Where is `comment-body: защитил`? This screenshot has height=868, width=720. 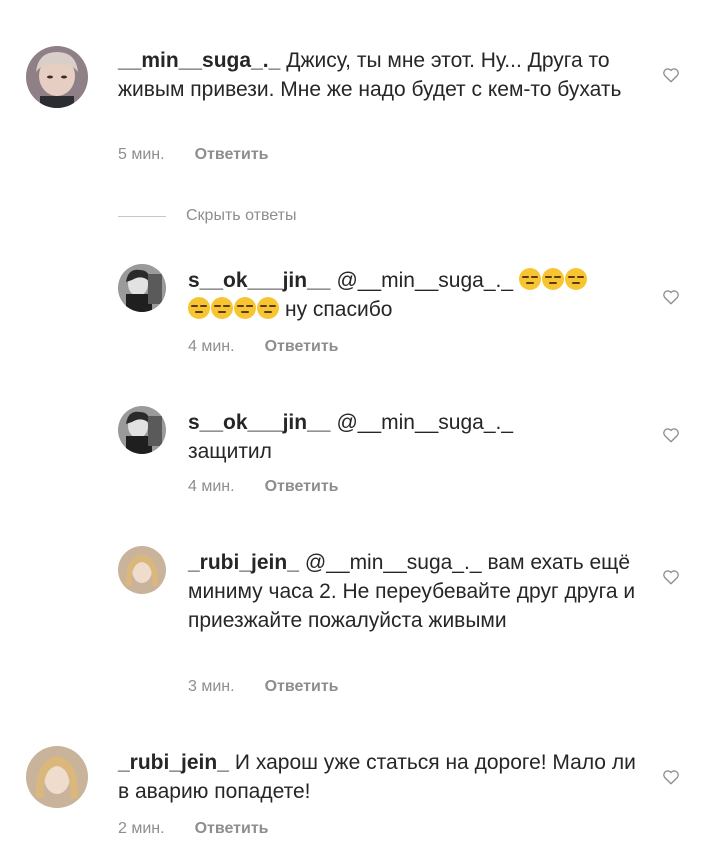
comment-body: защитил is located at coordinates (230, 451).